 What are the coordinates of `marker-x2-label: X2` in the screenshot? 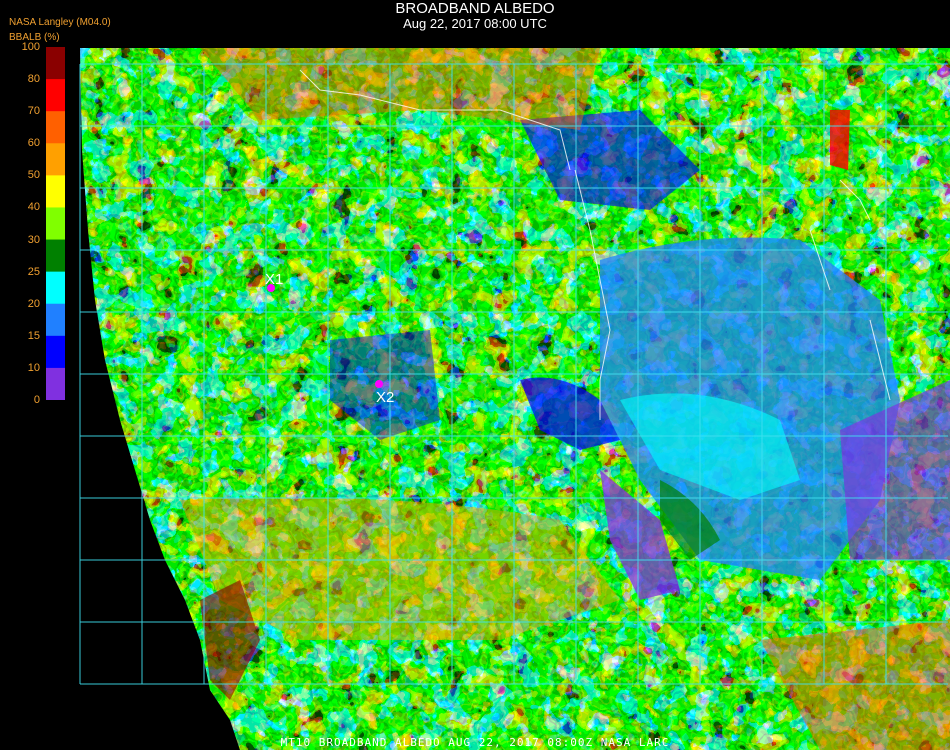 It's located at (385, 397).